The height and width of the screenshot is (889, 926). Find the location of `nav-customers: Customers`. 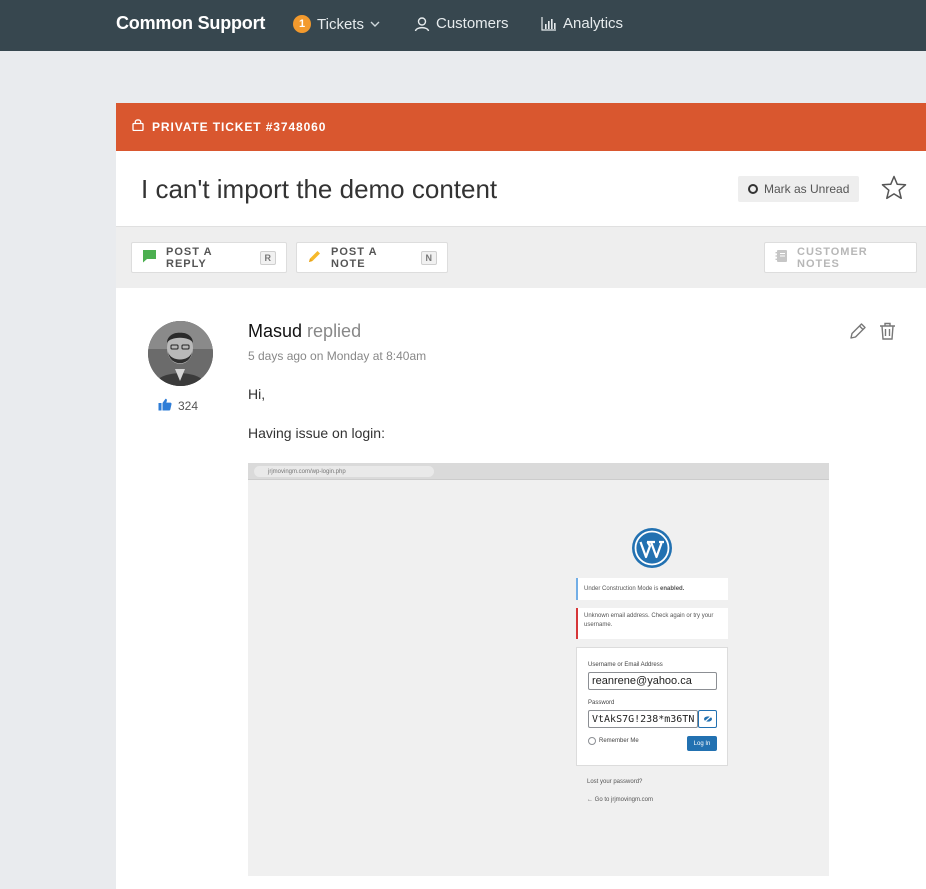

nav-customers: Customers is located at coordinates (461, 23).